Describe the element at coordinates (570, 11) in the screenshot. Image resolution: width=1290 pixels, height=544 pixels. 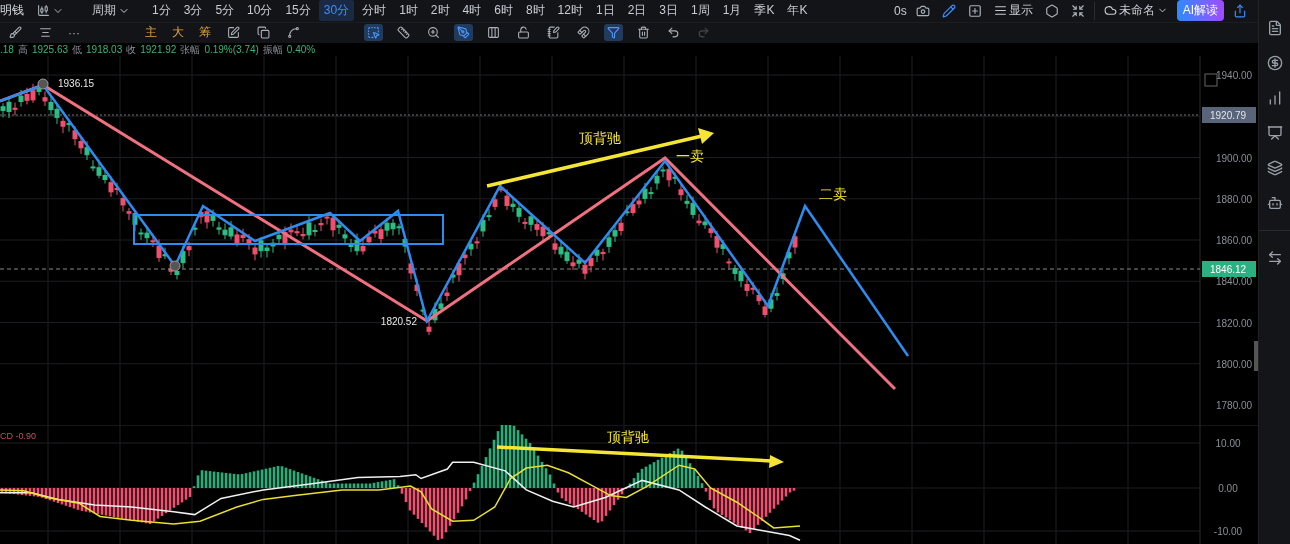
I see `interval-tab: 12时` at that location.